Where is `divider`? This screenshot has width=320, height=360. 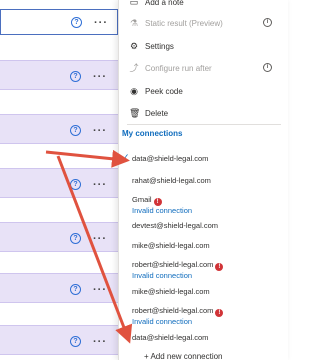
divider is located at coordinates (204, 124).